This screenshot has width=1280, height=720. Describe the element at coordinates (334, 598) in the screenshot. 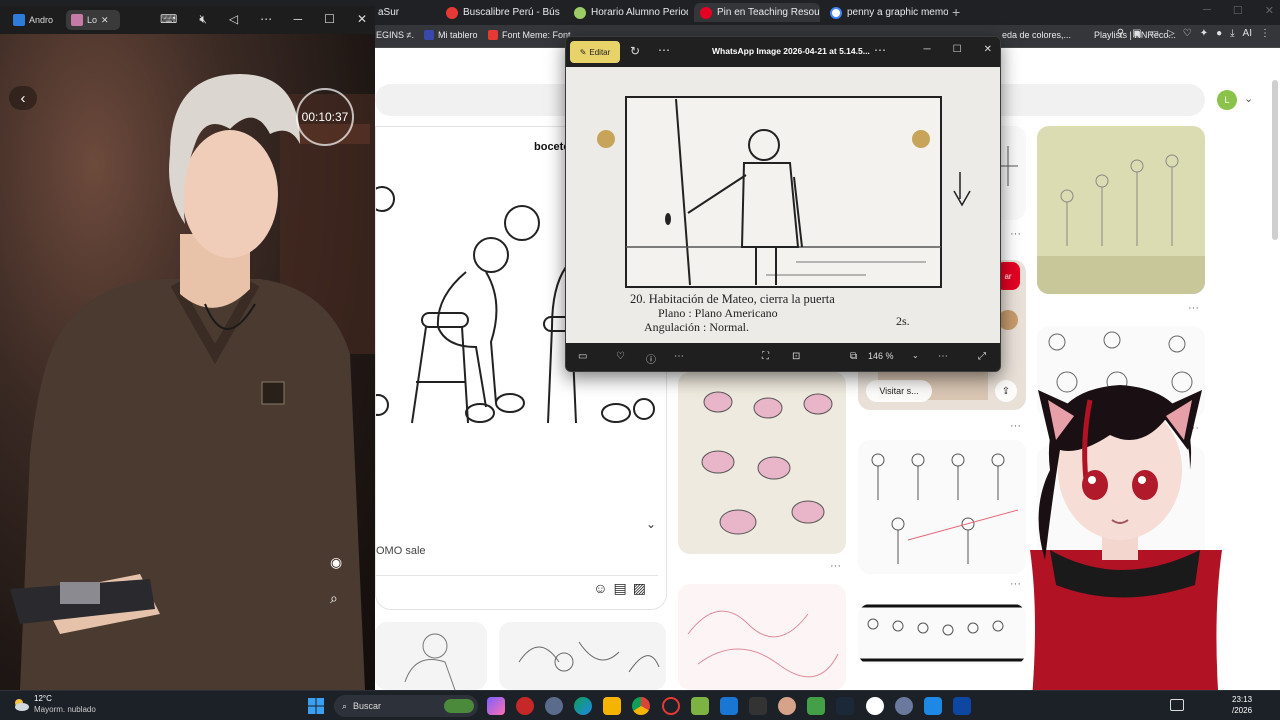

I see `zoom-search-icon: ⌕` at that location.